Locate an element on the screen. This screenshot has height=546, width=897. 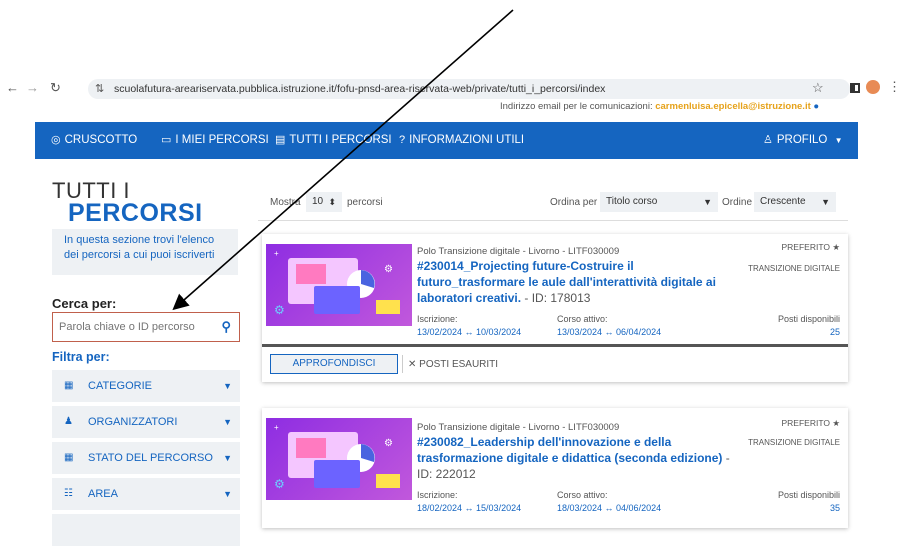
user-group-icon: ♟ is located at coordinates (68, 421).